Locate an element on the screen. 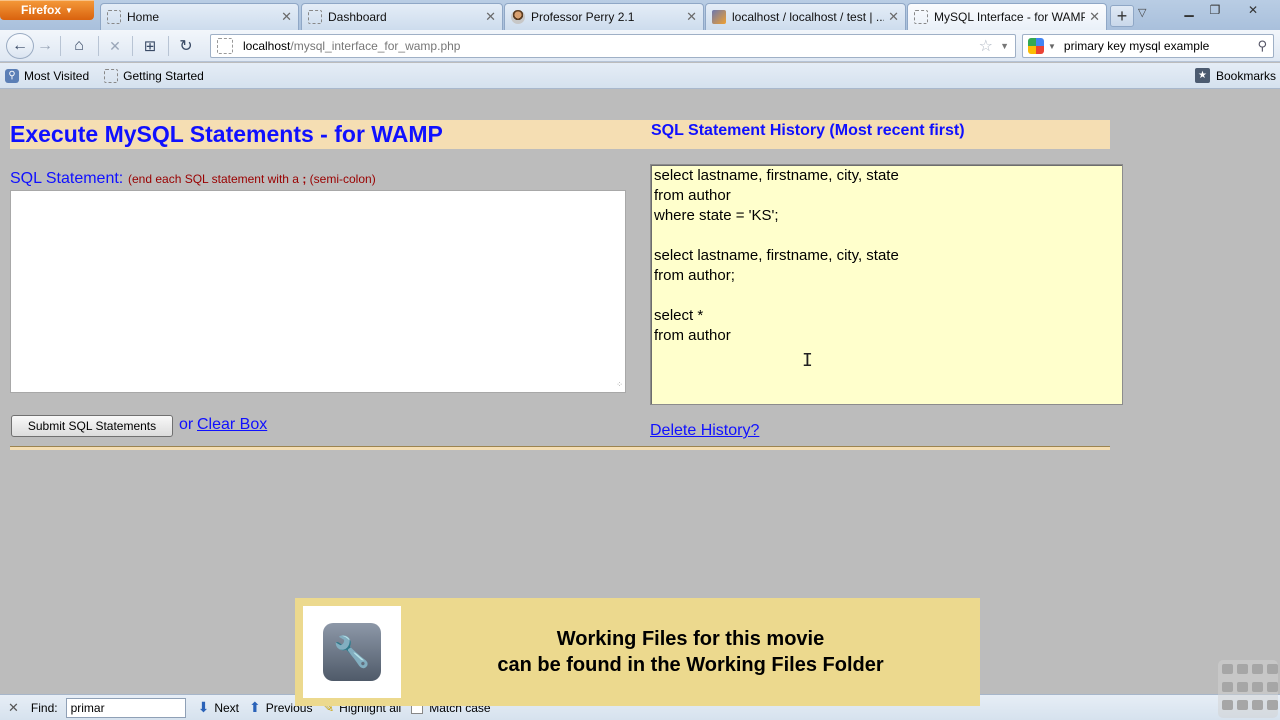 This screenshot has height=720, width=1280. forward-arrow-icon: → is located at coordinates (45, 46).